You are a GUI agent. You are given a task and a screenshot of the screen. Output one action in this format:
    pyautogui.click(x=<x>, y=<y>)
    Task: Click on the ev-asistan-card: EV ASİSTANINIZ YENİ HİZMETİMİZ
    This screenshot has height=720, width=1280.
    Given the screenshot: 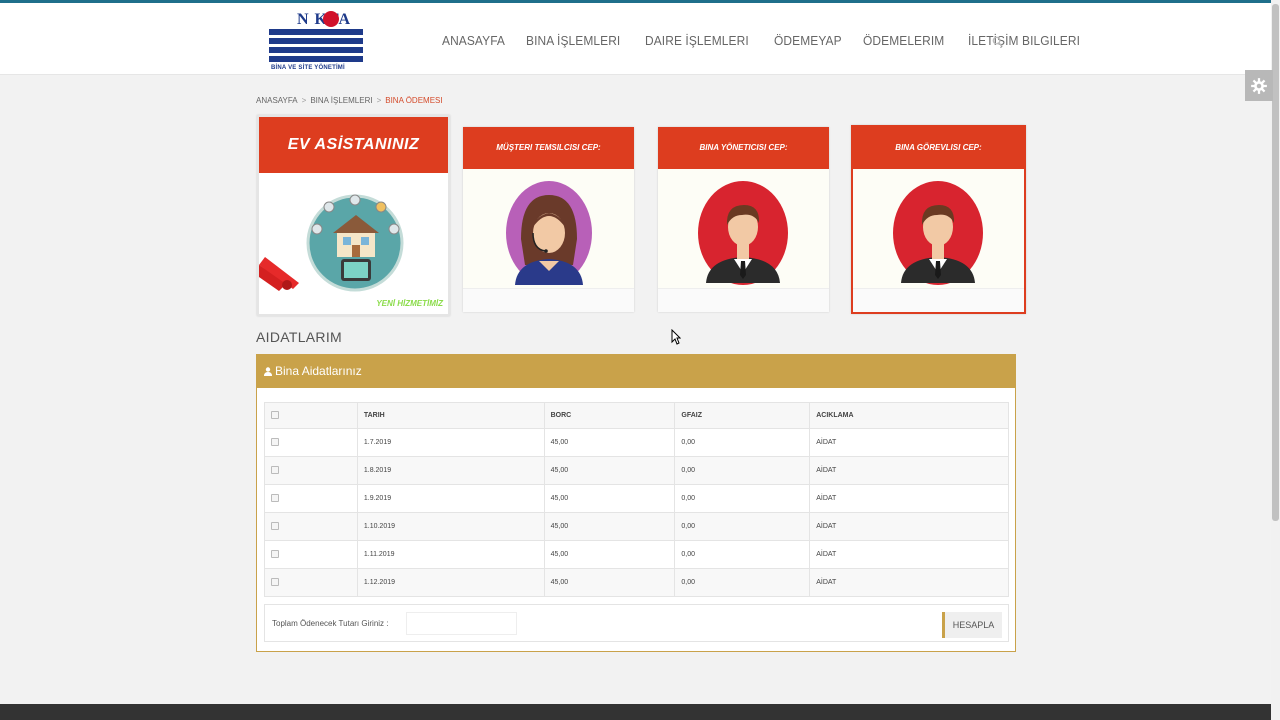 What is the action you would take?
    pyautogui.click(x=353, y=215)
    